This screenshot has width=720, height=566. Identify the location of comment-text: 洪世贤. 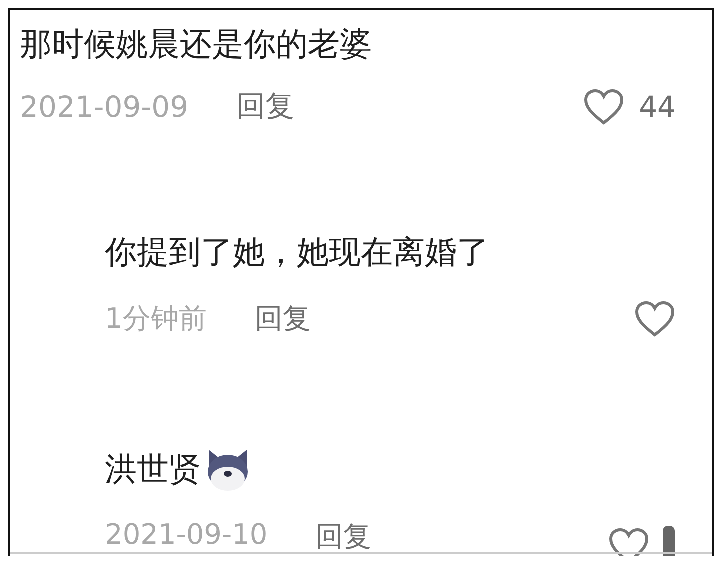
(153, 469).